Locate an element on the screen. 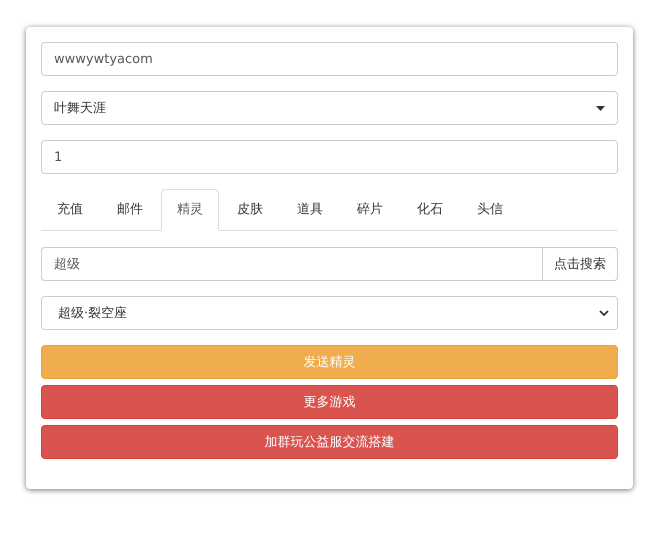 The height and width of the screenshot is (551, 659). tab: 充值 is located at coordinates (70, 210).